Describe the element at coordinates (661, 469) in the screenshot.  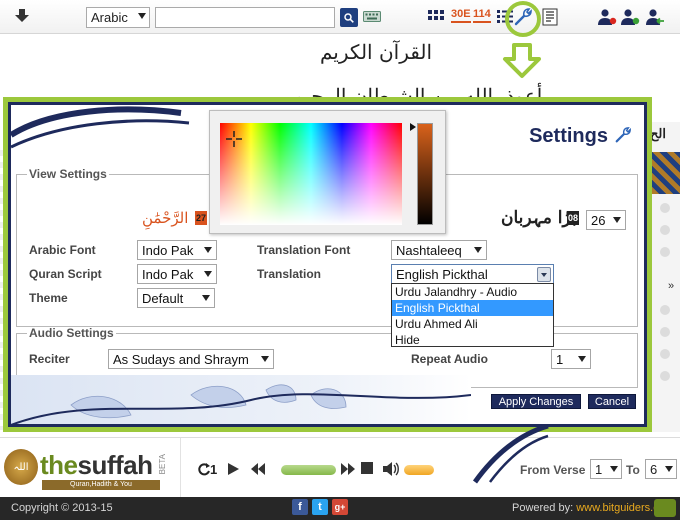
I see `to-verse-select: 6` at that location.